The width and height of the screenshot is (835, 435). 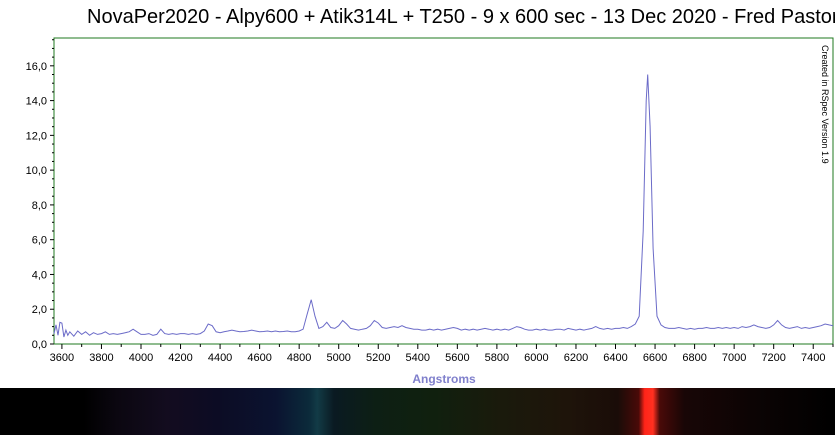 I want to click on y-tick-label: 10,0, so click(x=36, y=171).